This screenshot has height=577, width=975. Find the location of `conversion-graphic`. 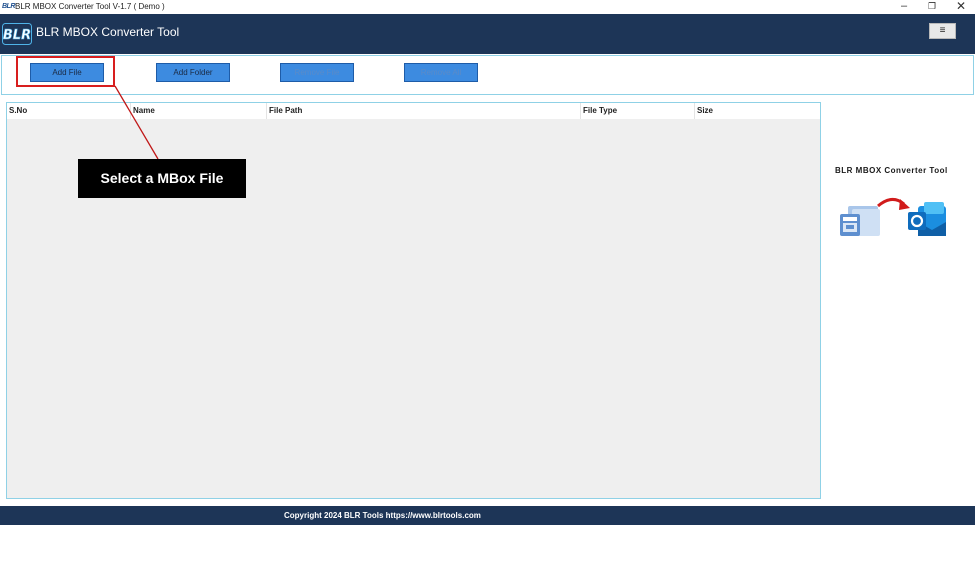

conversion-graphic is located at coordinates (893, 217).